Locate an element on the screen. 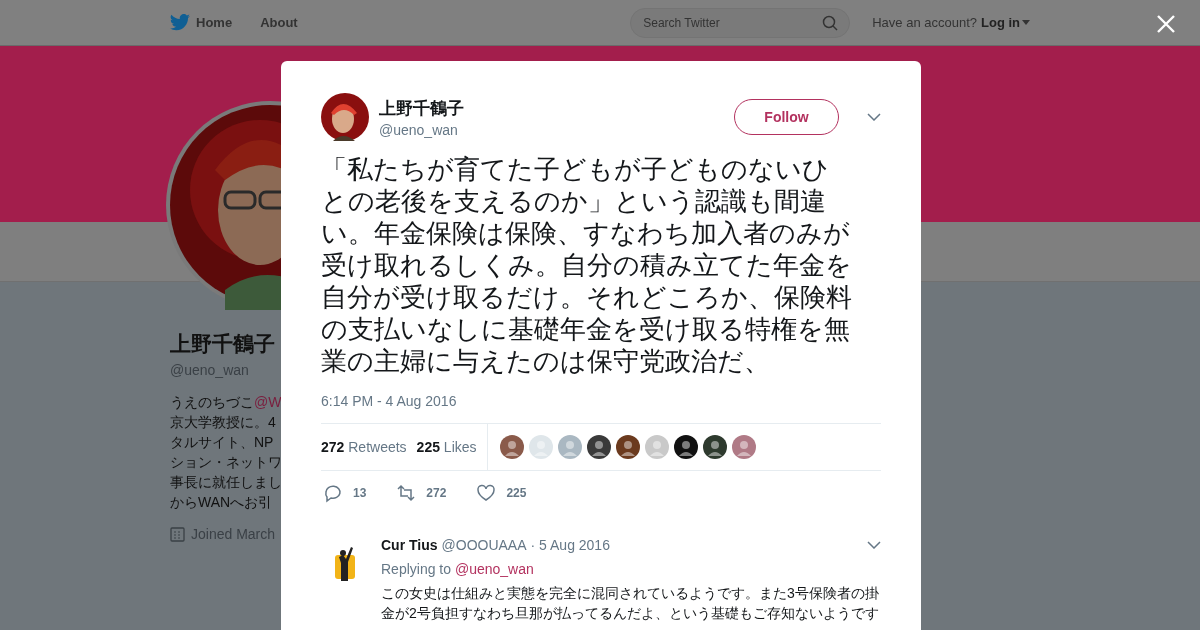 The width and height of the screenshot is (1200, 630). bio-line: 事長に就任しまし is located at coordinates (225, 482).